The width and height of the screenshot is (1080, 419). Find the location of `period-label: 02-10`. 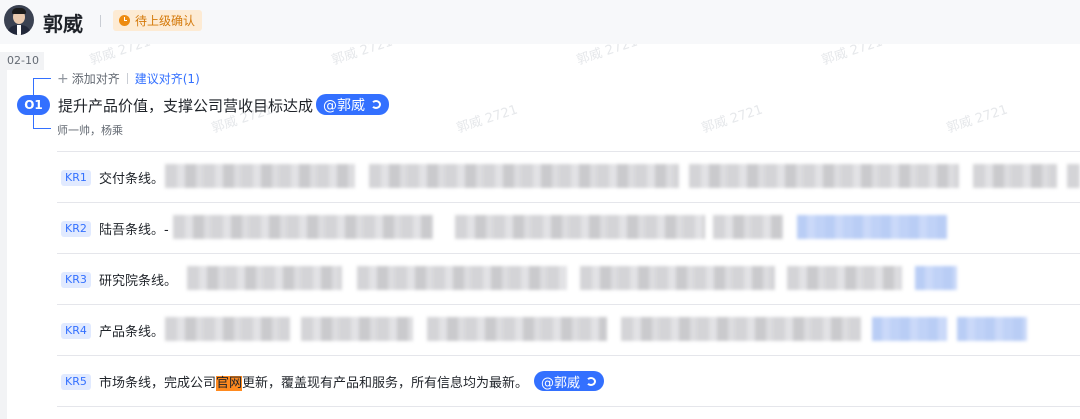

period-label: 02-10 is located at coordinates (22, 61).